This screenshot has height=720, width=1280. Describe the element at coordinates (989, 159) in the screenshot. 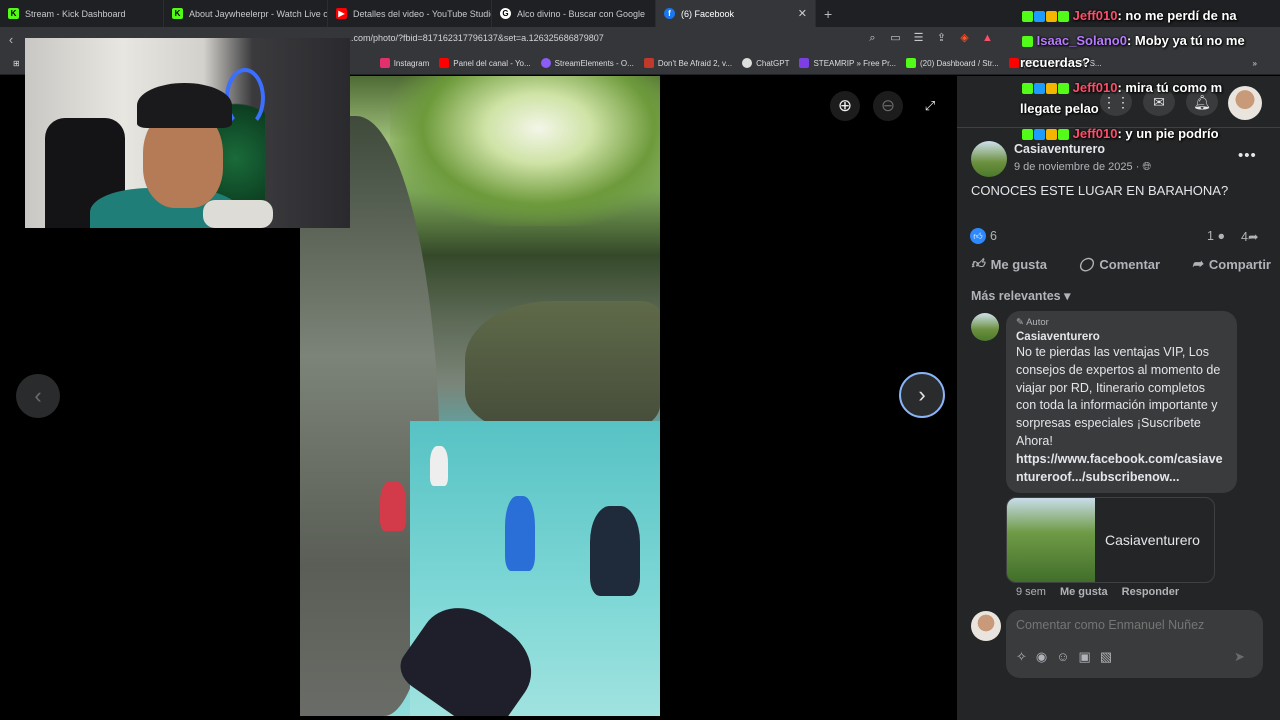

I see `post-author-avatar` at that location.